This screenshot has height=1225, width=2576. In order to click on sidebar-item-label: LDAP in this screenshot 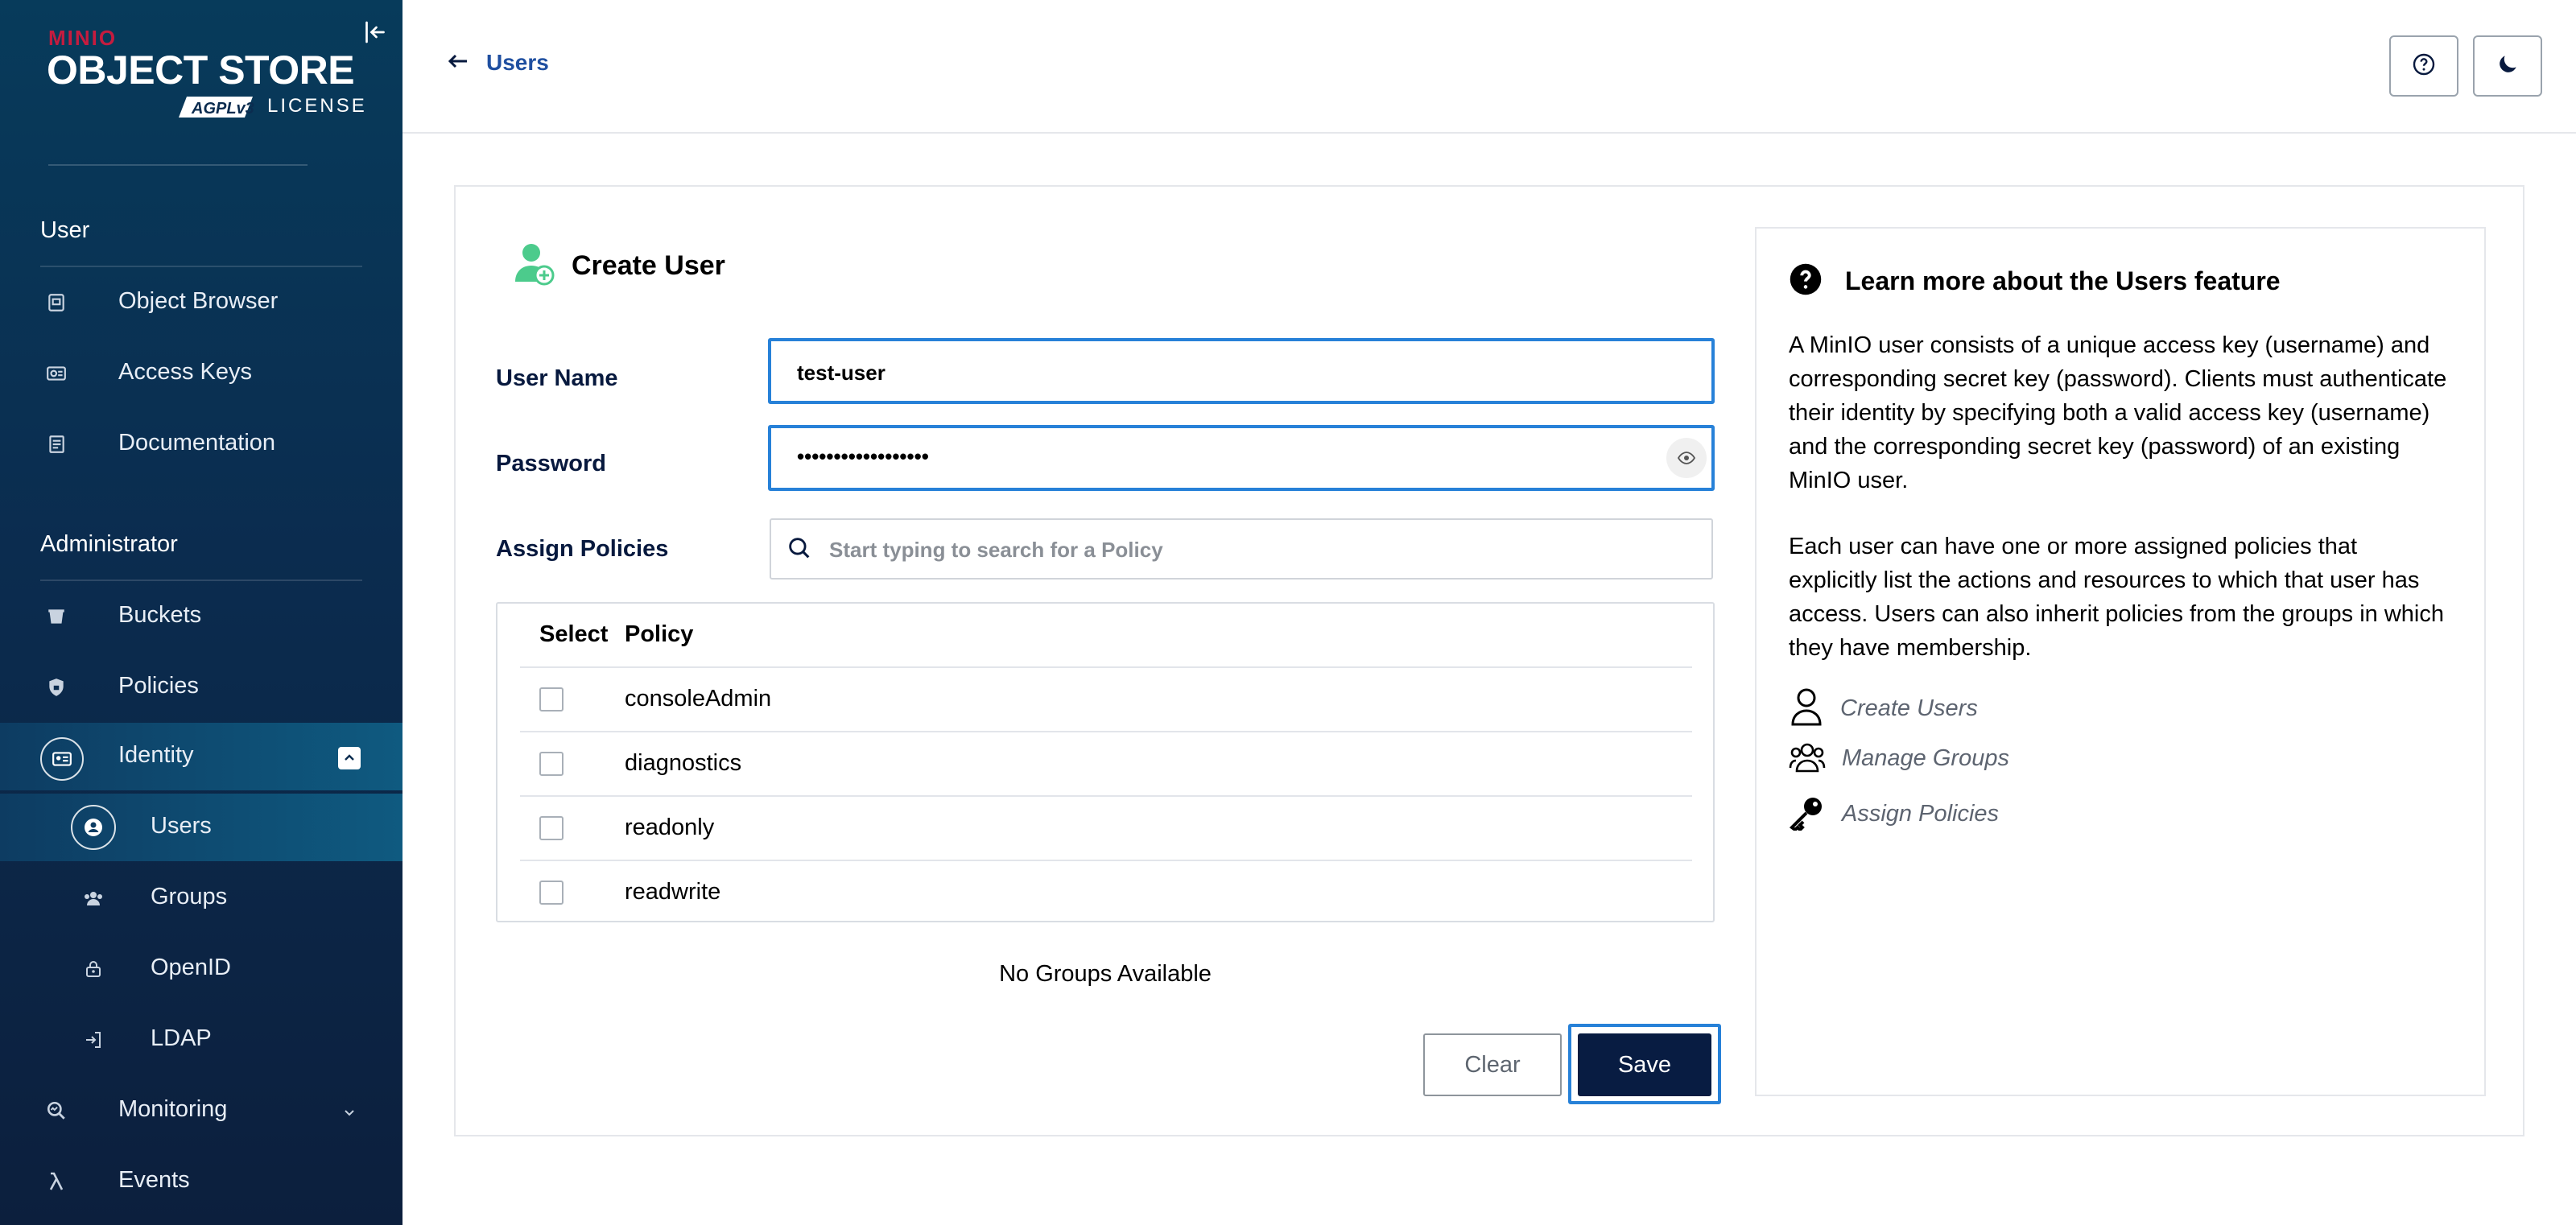, I will do `click(181, 1038)`.